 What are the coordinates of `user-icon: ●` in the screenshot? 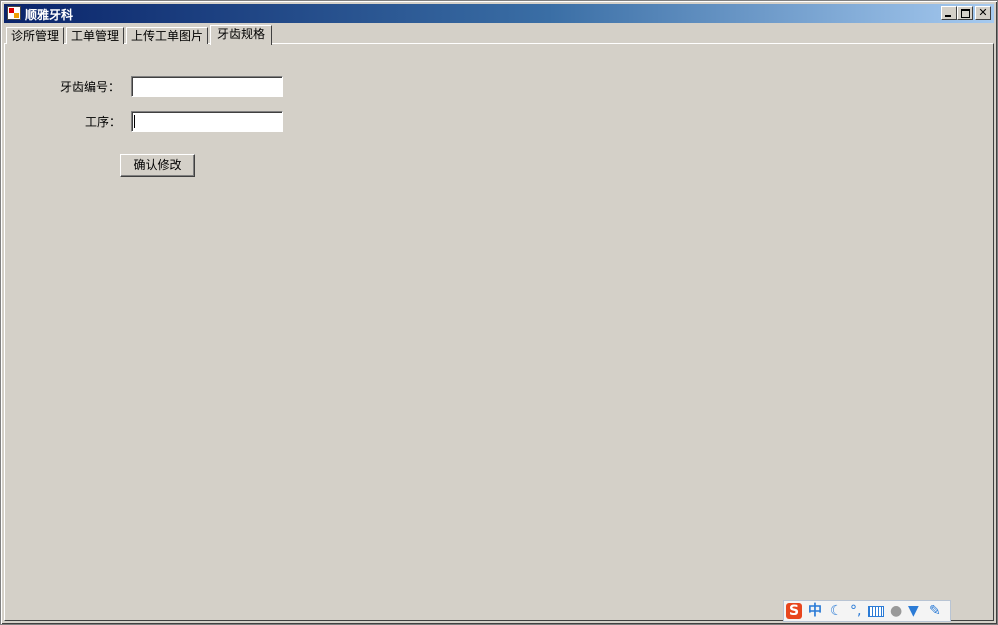 It's located at (896, 611).